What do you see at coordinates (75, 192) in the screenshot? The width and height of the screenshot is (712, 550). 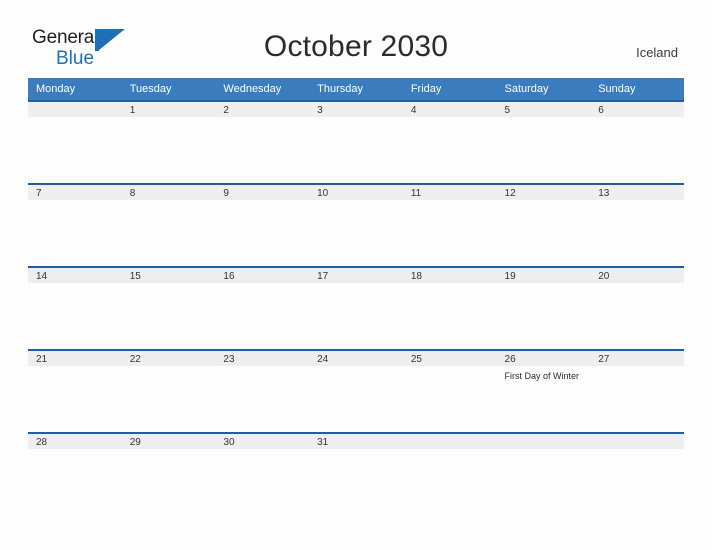 I see `day-number: 7` at bounding box center [75, 192].